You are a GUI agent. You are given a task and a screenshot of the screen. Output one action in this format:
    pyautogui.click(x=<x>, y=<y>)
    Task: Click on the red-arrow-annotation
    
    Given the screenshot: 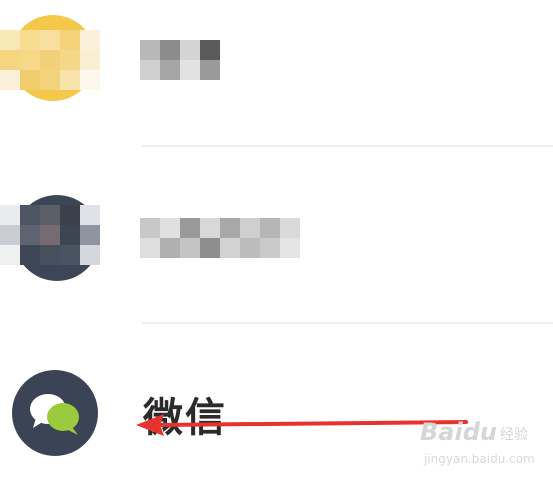 What is the action you would take?
    pyautogui.click(x=302, y=425)
    